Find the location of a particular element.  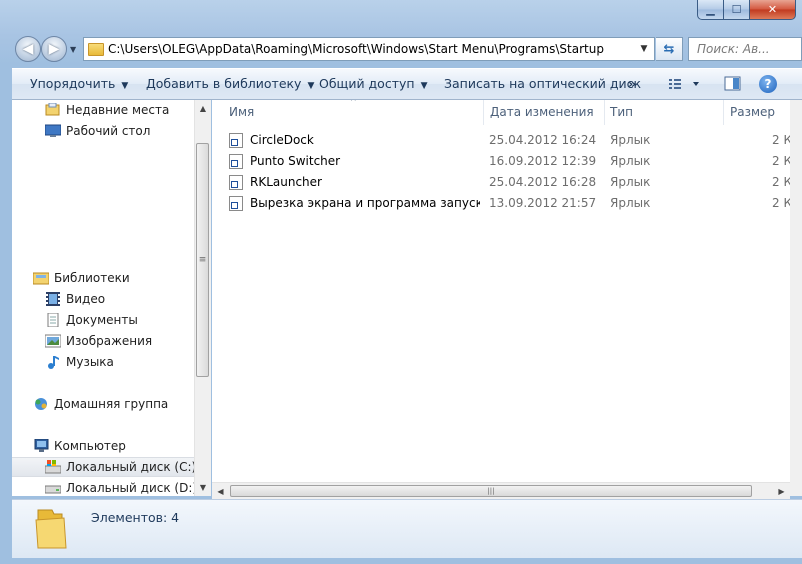

nav-label: Компьютер is located at coordinates (90, 446).